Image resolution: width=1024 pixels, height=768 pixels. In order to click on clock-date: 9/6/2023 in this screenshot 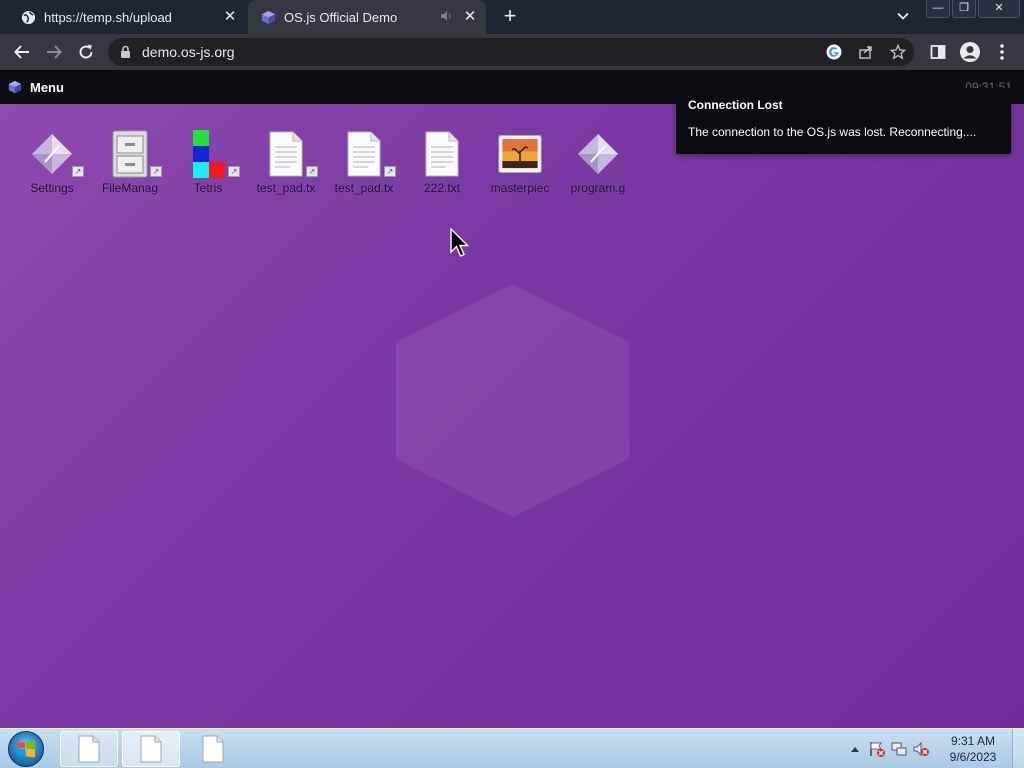, I will do `click(973, 757)`.